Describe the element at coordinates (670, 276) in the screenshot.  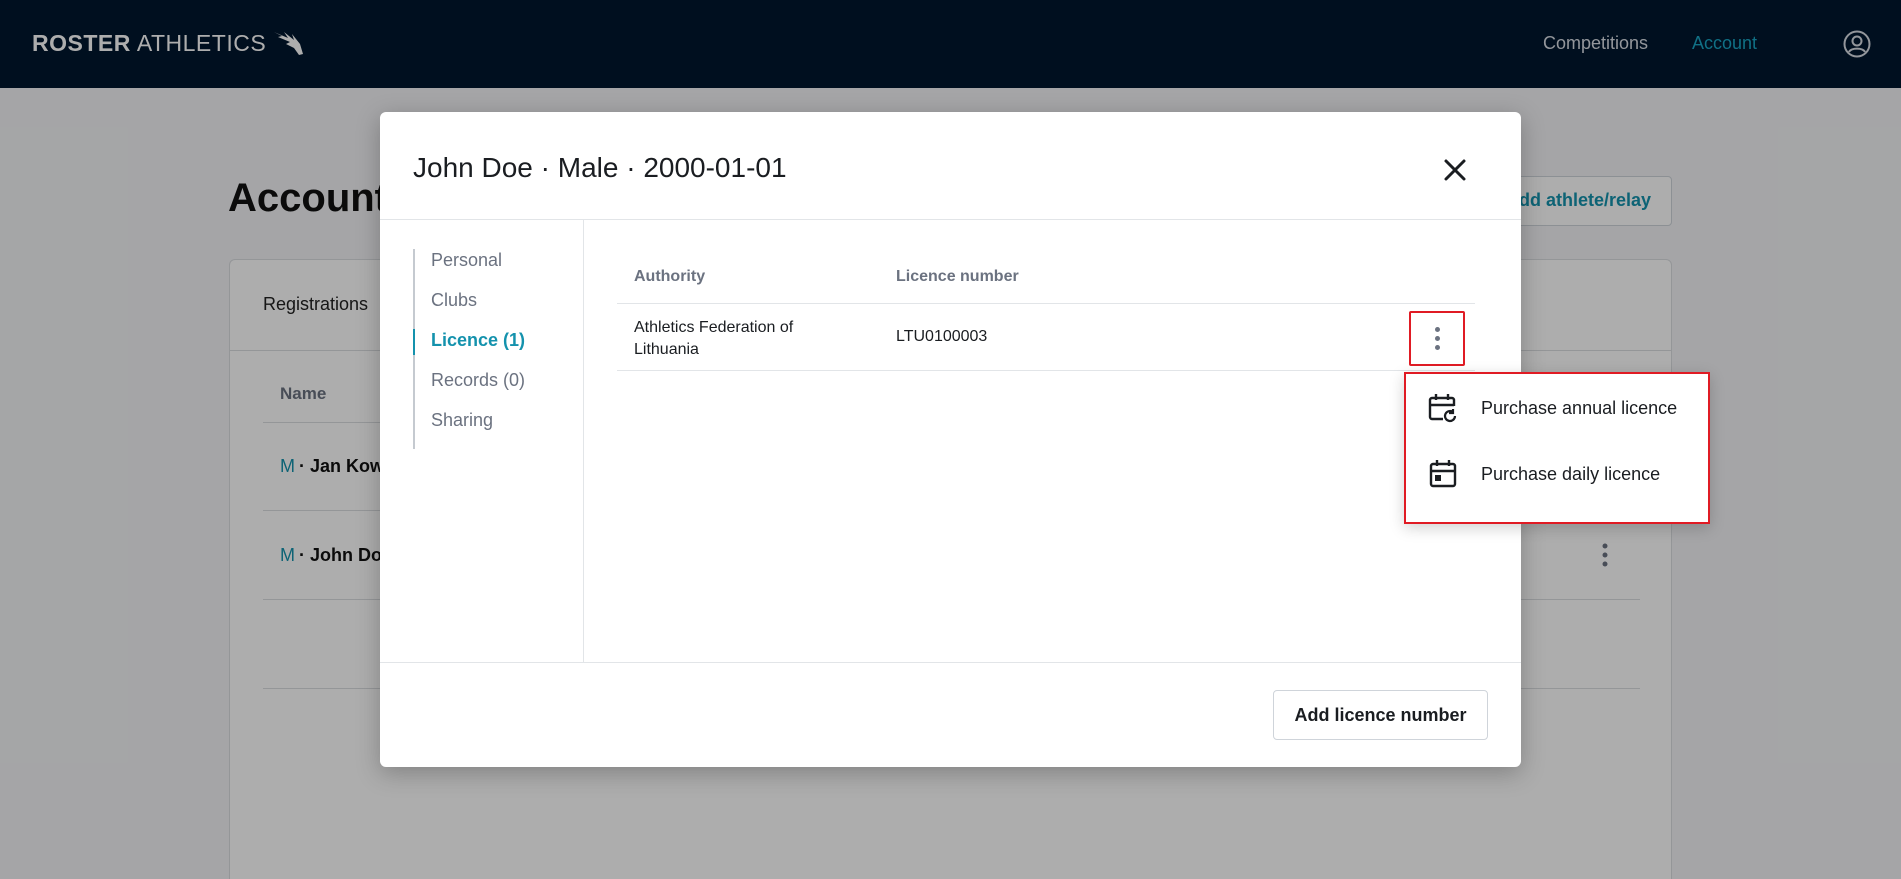
I see `column-header-authority: Authority` at that location.